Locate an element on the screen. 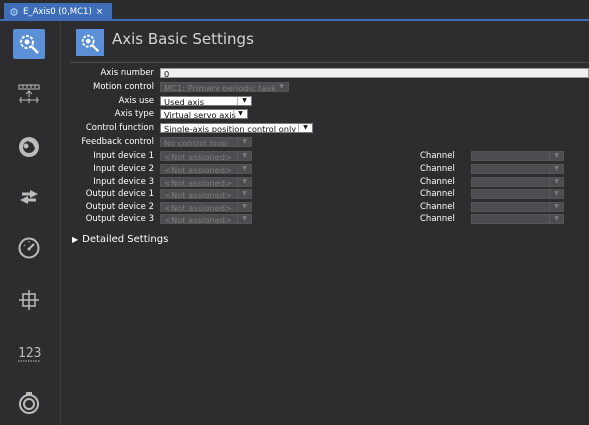 The width and height of the screenshot is (589, 425). output-device-2-value: <Not assigned> is located at coordinates (198, 207).